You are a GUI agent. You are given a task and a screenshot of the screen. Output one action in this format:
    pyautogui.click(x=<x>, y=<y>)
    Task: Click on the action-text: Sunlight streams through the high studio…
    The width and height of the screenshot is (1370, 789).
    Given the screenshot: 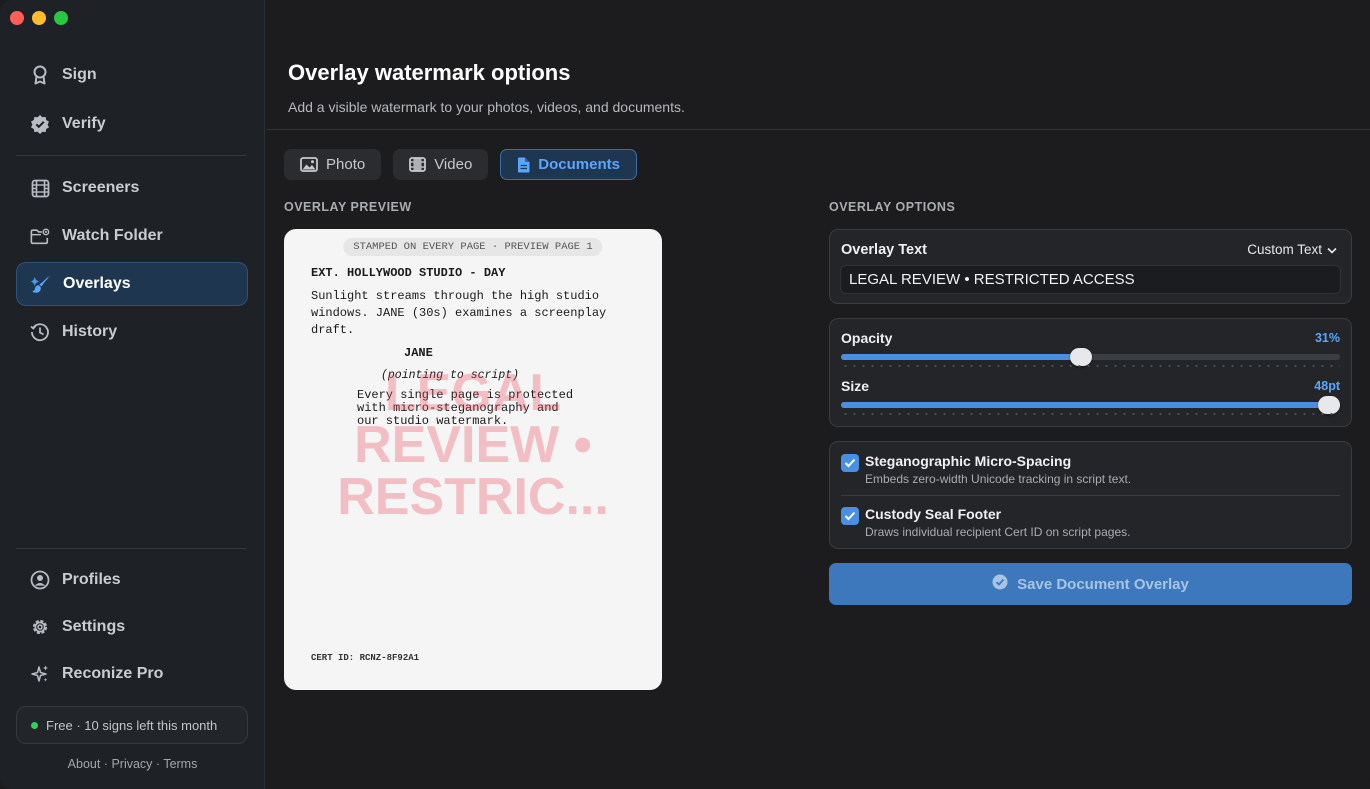 What is the action you would take?
    pyautogui.click(x=476, y=313)
    